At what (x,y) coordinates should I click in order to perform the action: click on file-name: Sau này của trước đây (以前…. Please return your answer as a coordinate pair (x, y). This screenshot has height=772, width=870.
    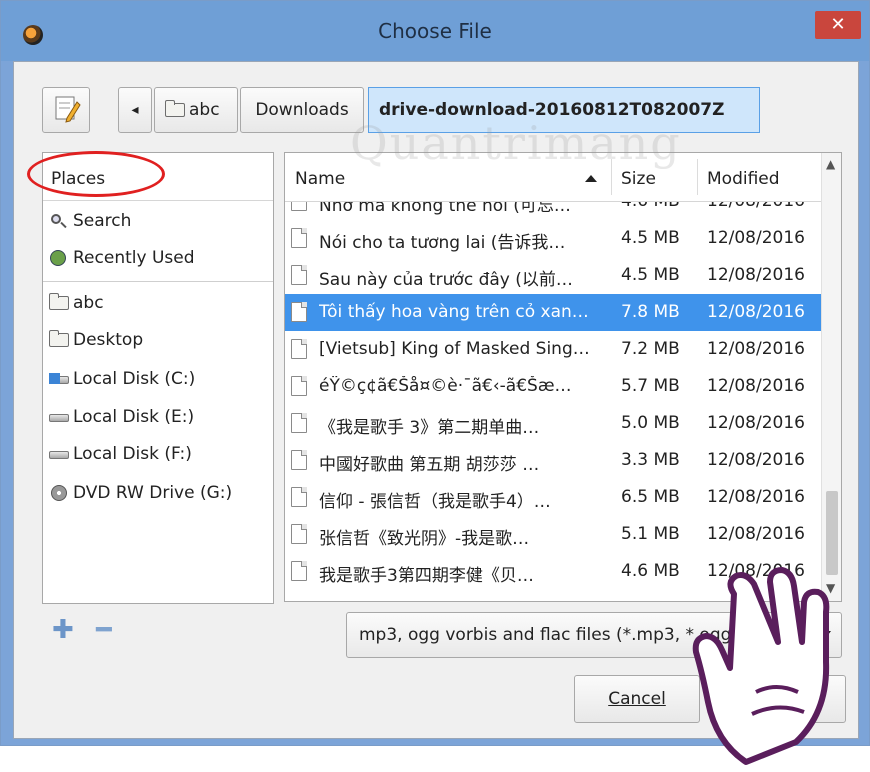
    Looking at the image, I should click on (446, 280).